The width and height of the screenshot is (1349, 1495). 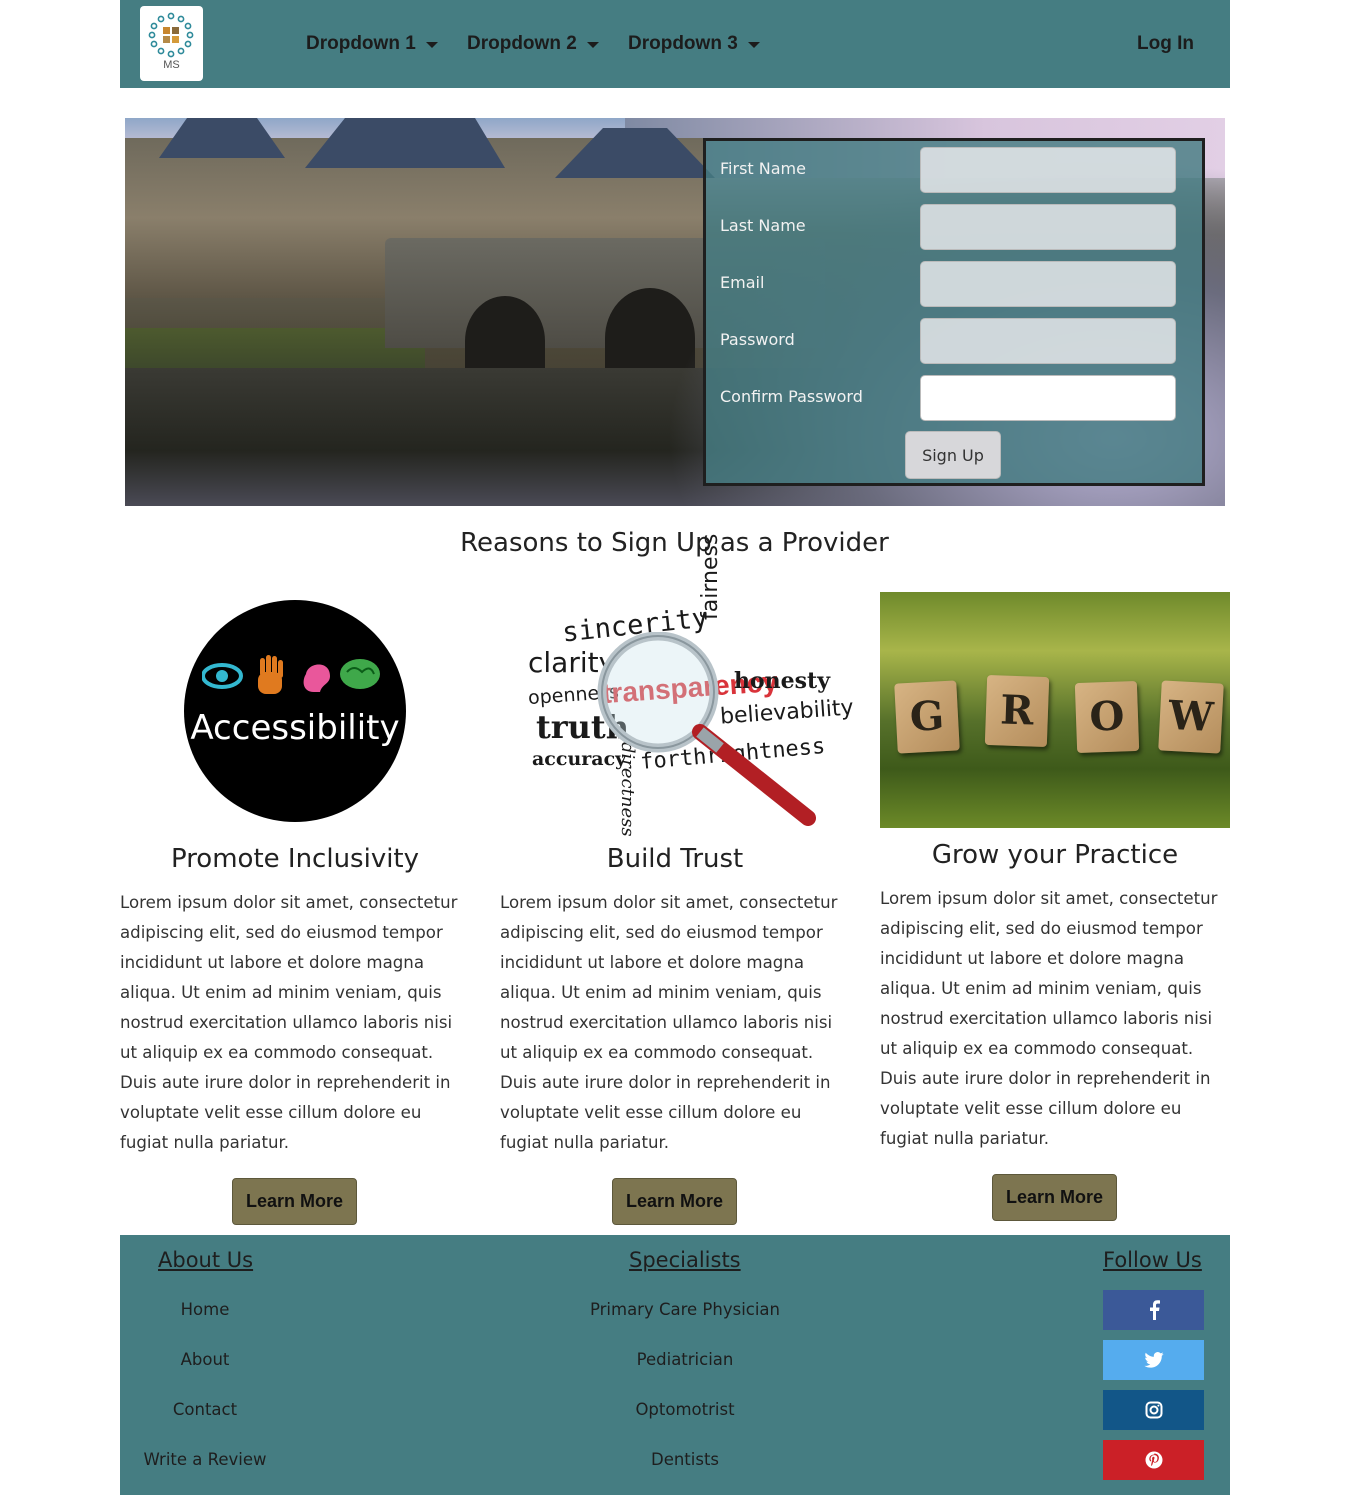 I want to click on brain-icon, so click(x=360, y=674).